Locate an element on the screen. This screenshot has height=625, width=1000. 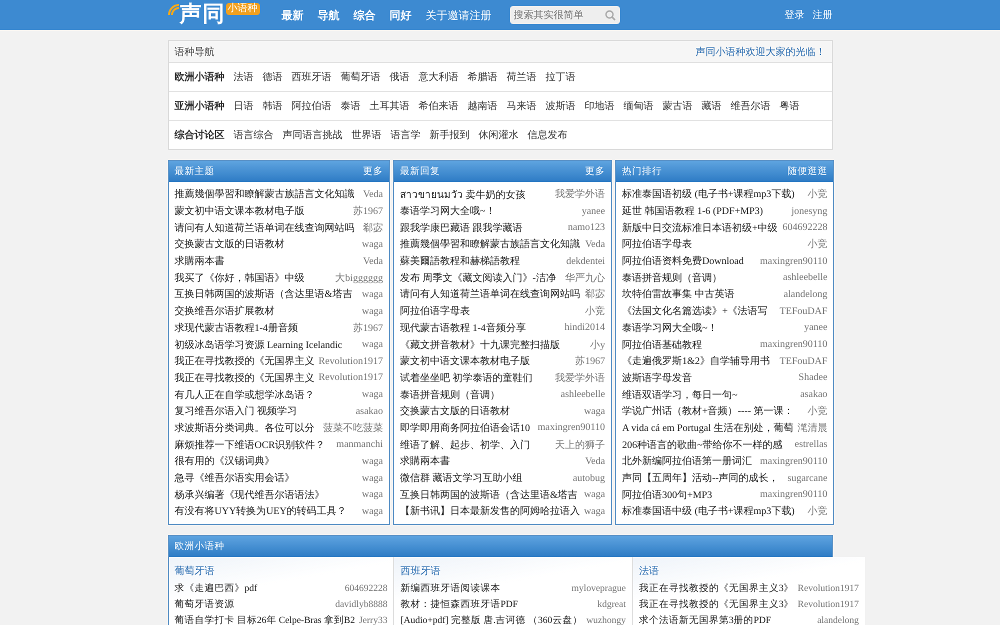
topic-link: 复习维吾尔语入门 视频学习 is located at coordinates (235, 411).